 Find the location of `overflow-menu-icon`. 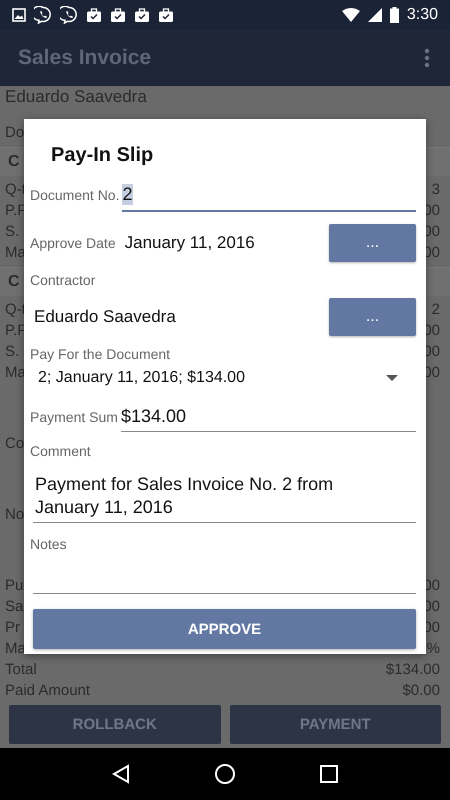

overflow-menu-icon is located at coordinates (427, 58).